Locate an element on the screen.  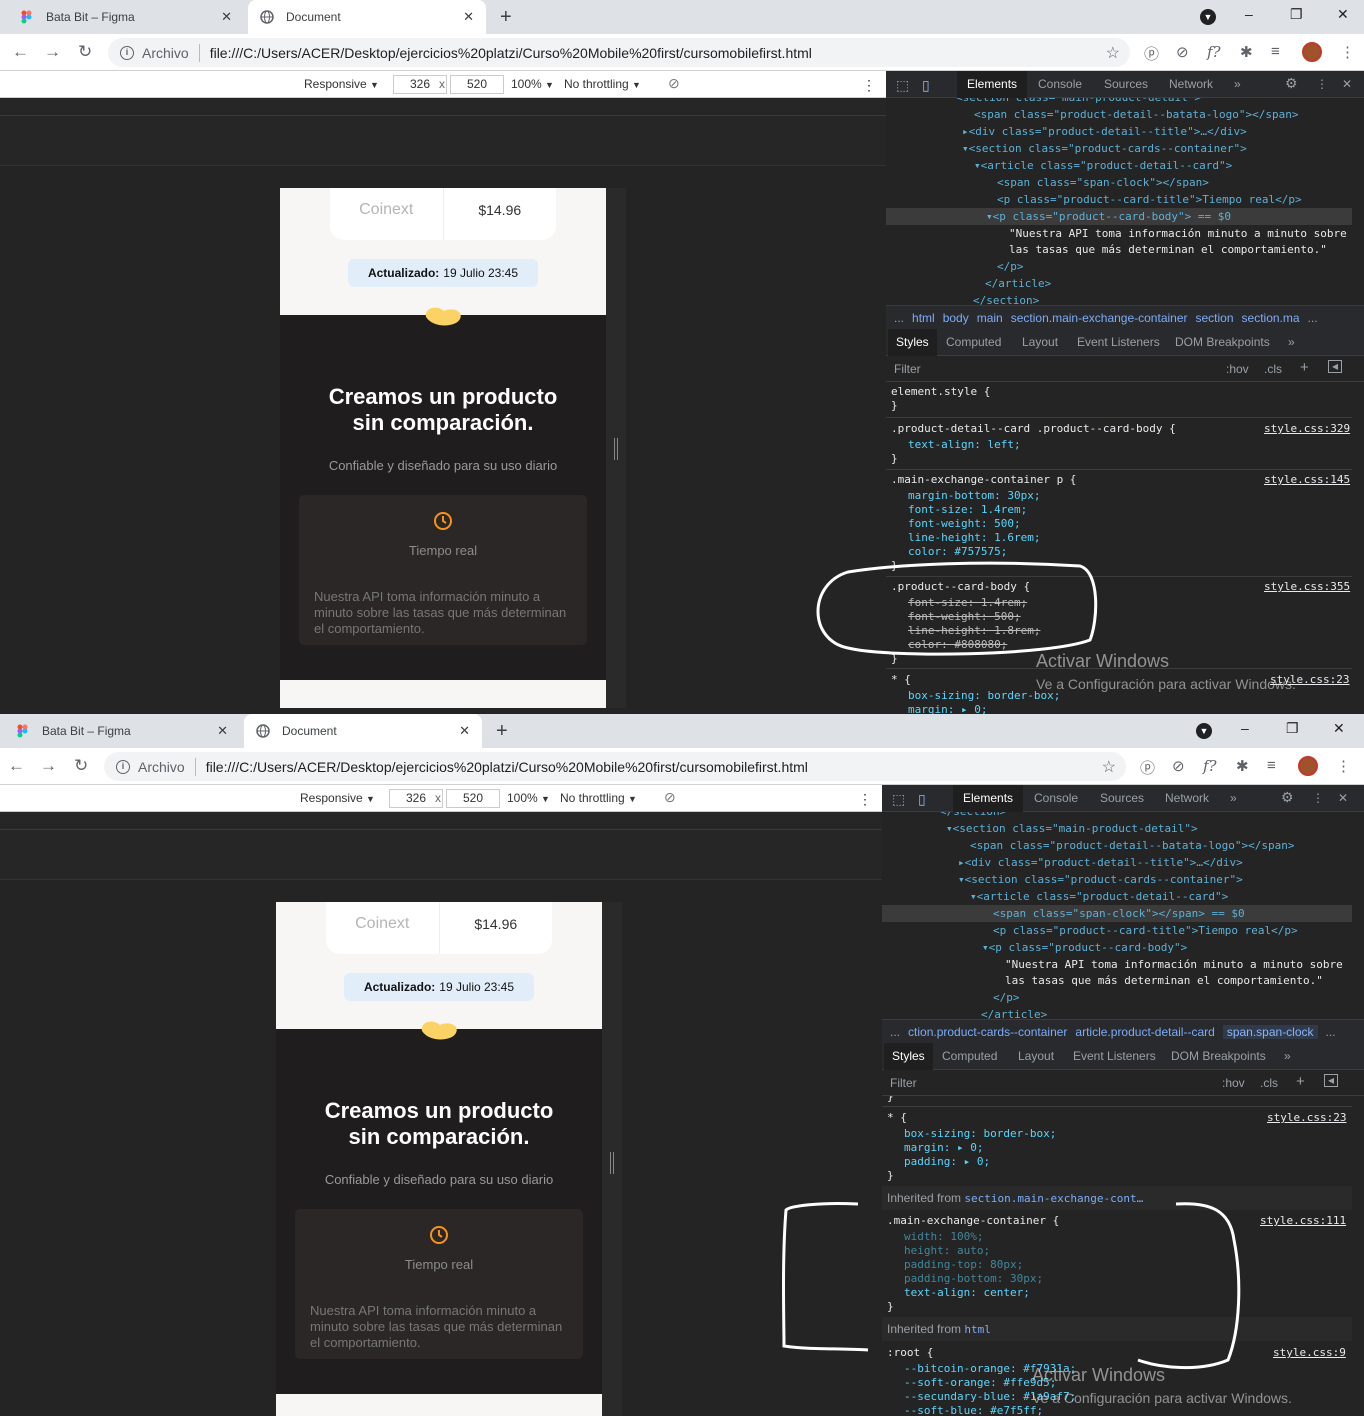
tab-elements: Elements is located at coordinates (988, 798).